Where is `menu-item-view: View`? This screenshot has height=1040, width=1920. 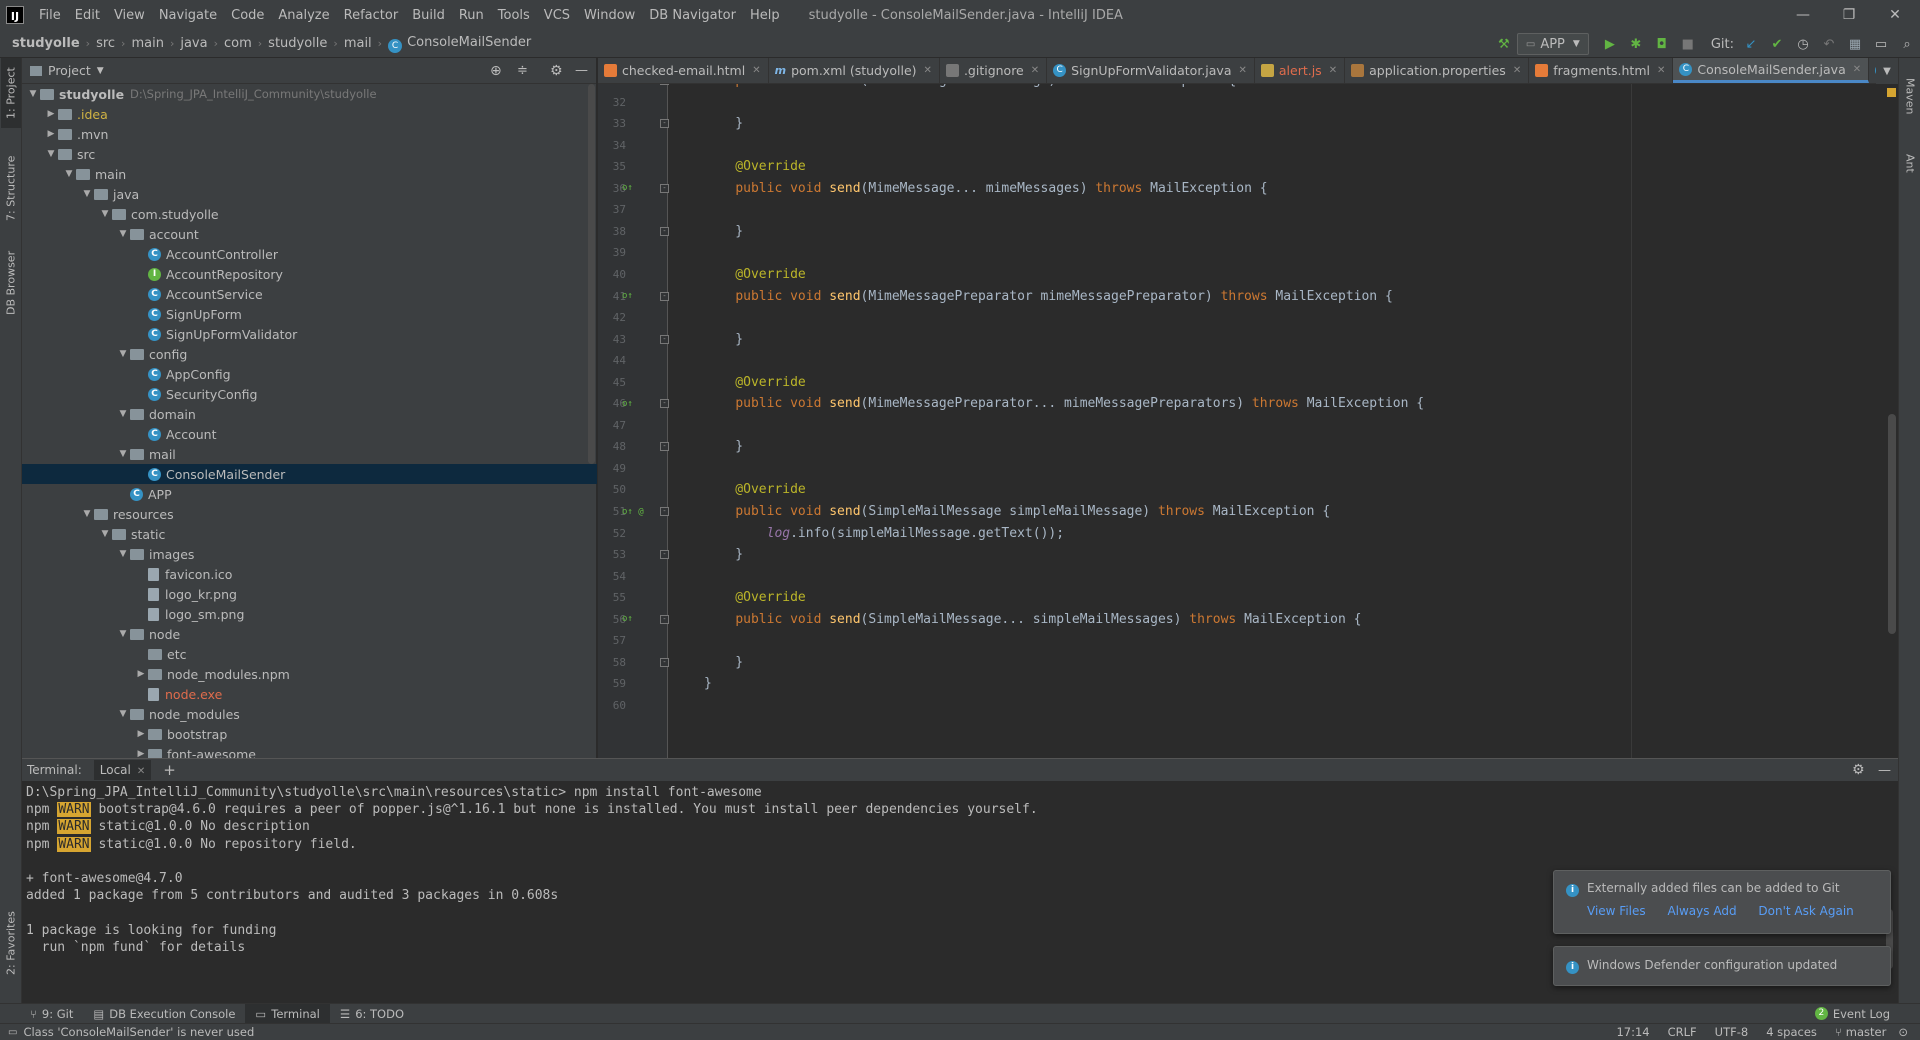 menu-item-view: View is located at coordinates (129, 15).